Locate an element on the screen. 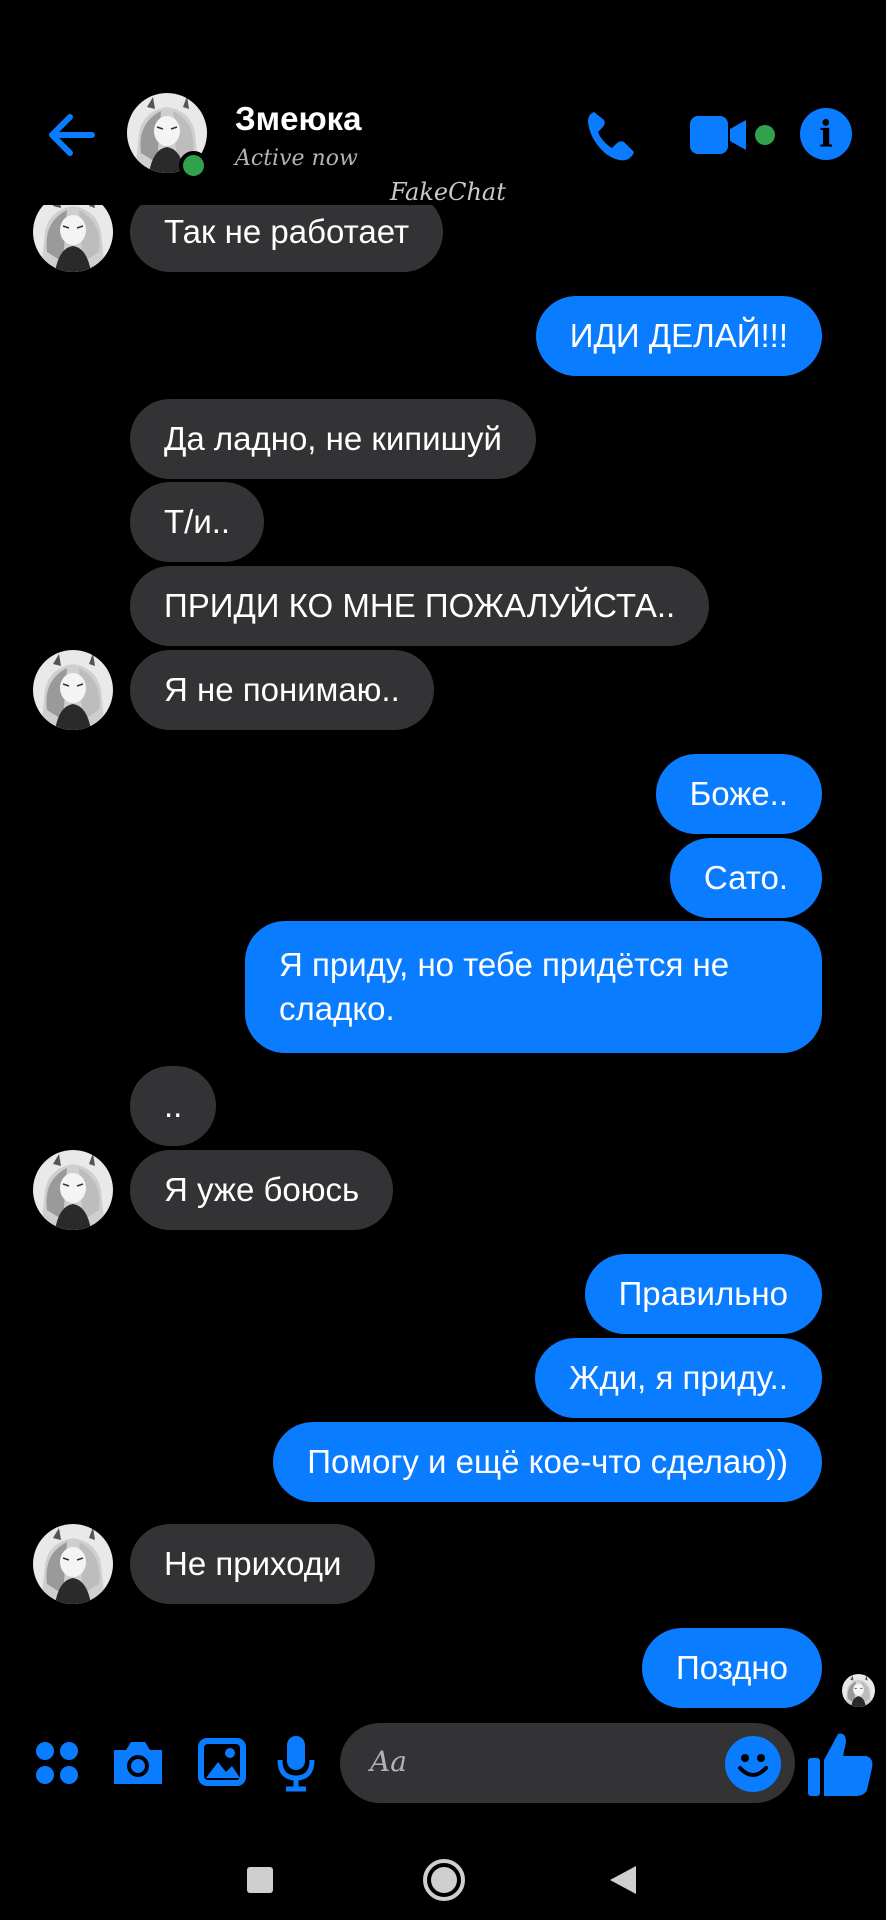 The height and width of the screenshot is (1920, 886). apps-icon is located at coordinates (57, 1763).